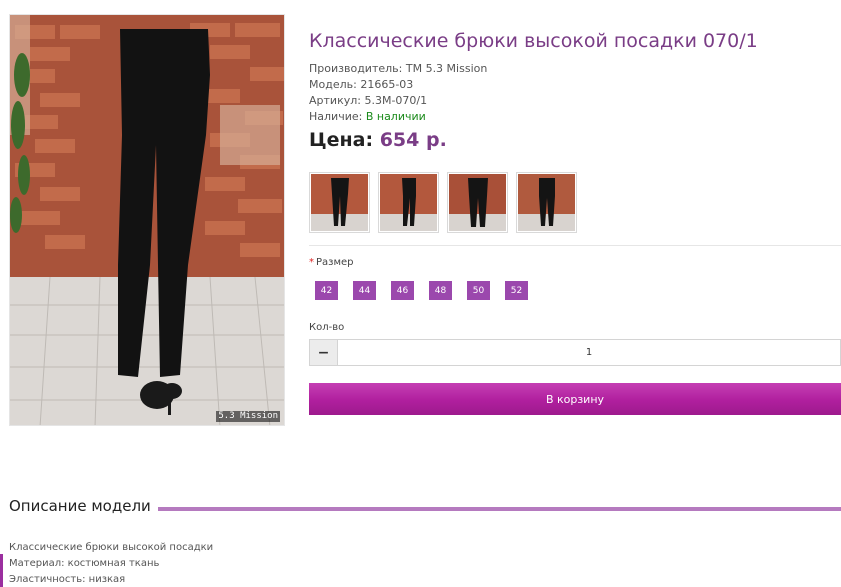 The image size is (841, 587). What do you see at coordinates (364, 290) in the screenshot?
I see `size-option-44: 44` at bounding box center [364, 290].